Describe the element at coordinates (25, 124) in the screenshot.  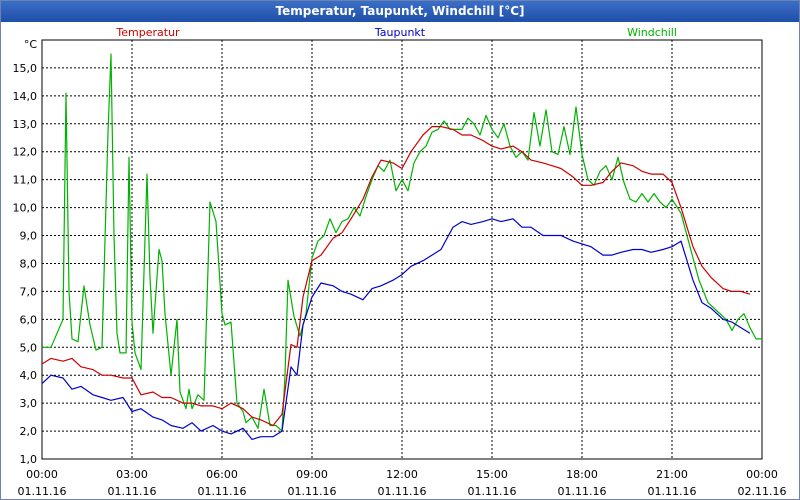
I see `y-tick-label: 13,0` at that location.